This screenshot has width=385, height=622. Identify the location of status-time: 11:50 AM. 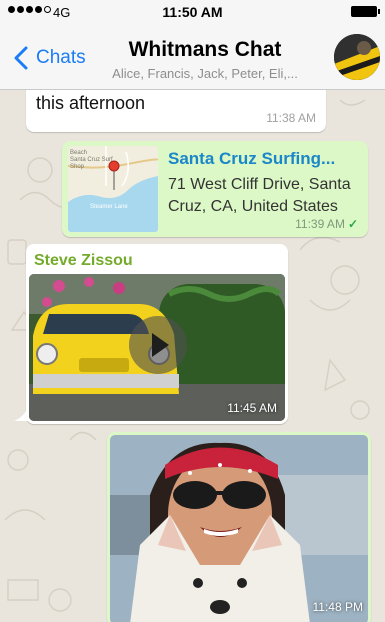
(192, 12).